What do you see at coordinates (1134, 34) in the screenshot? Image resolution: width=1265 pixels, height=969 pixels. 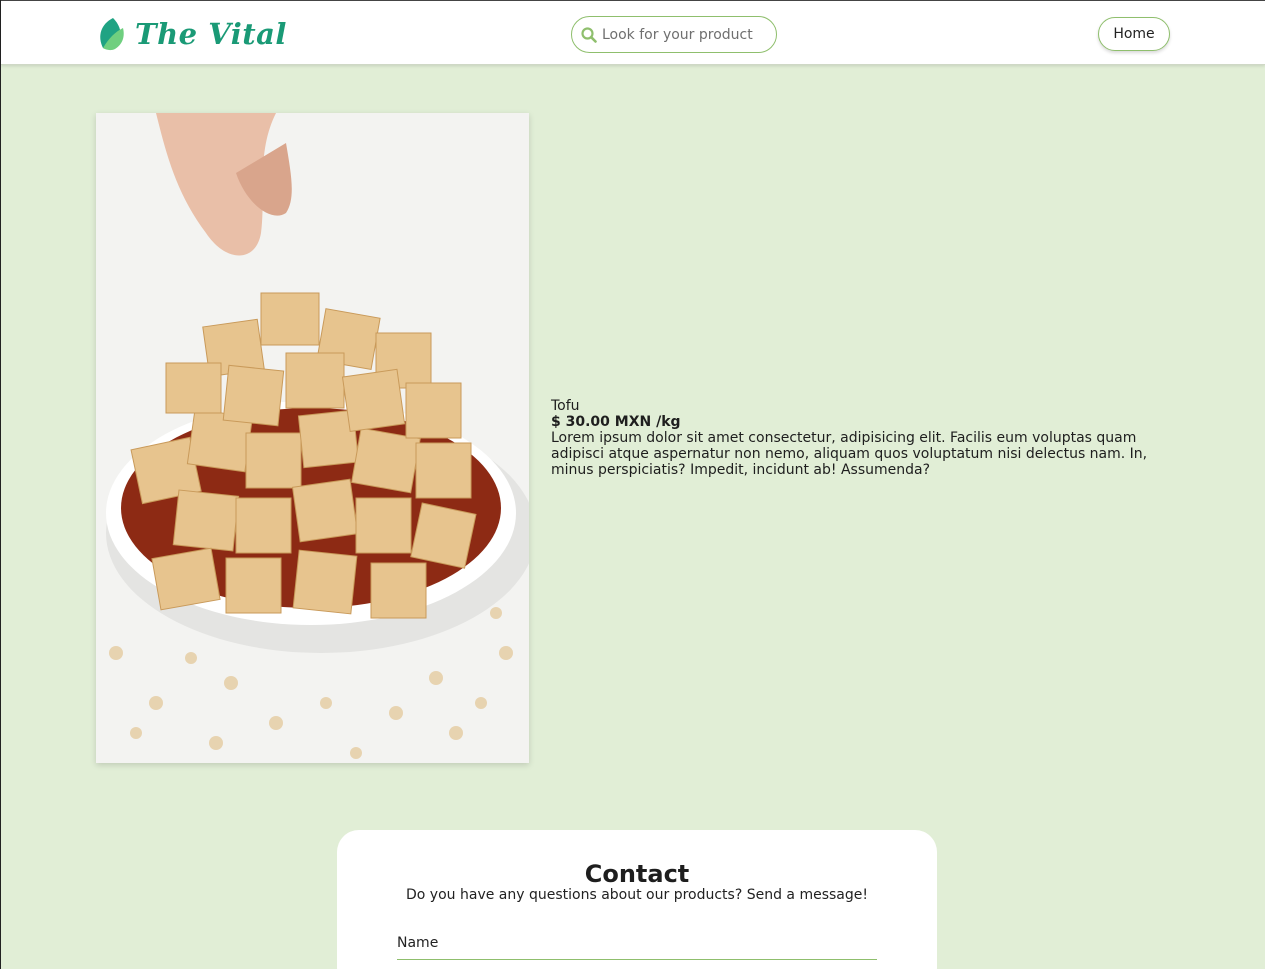 I see `home-button: Home` at bounding box center [1134, 34].